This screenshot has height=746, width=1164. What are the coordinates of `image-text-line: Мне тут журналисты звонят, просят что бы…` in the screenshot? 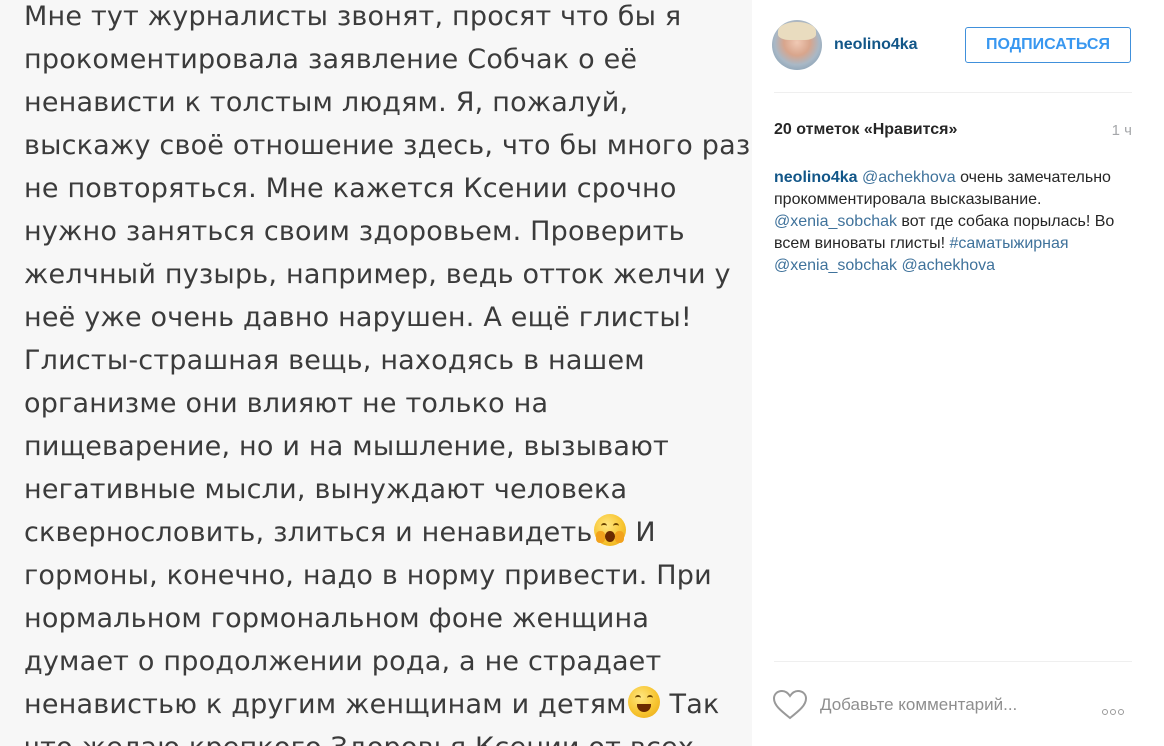 It's located at (353, 16).